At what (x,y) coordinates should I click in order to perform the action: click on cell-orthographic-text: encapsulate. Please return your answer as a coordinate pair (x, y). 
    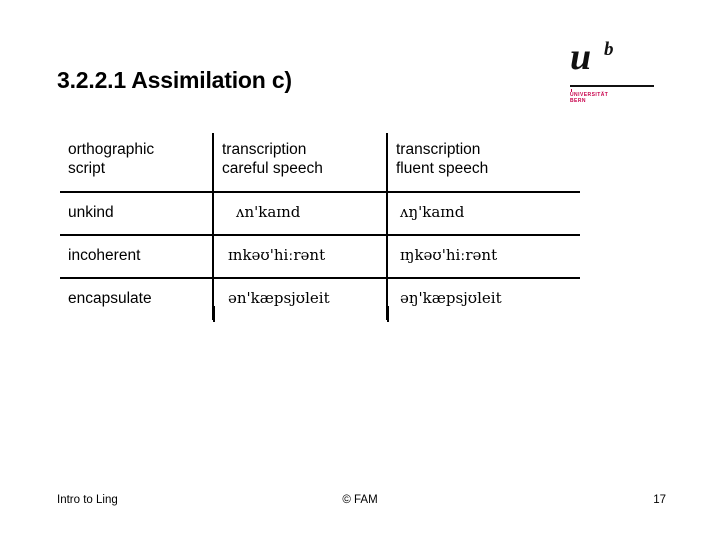
    Looking at the image, I should click on (110, 298).